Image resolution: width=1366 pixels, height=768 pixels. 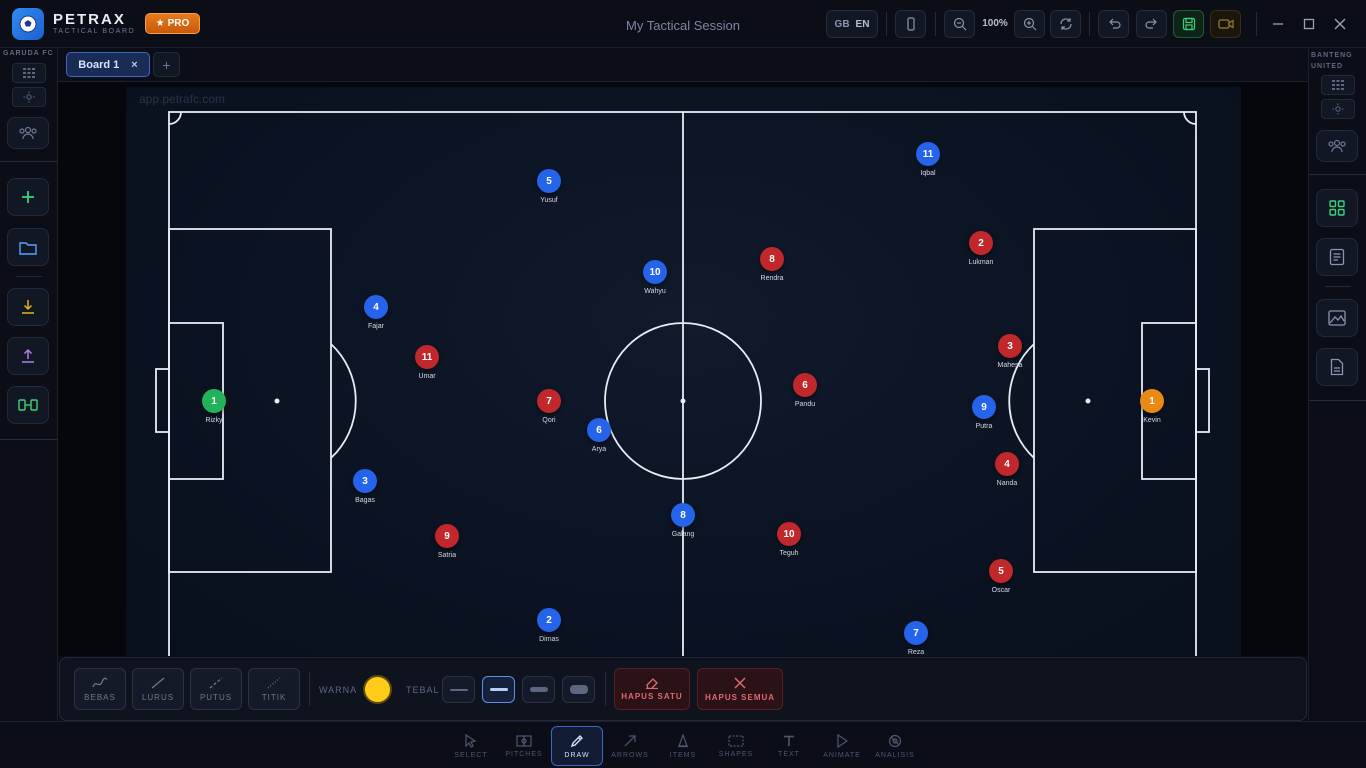 What do you see at coordinates (28, 247) in the screenshot?
I see `open-folder-button` at bounding box center [28, 247].